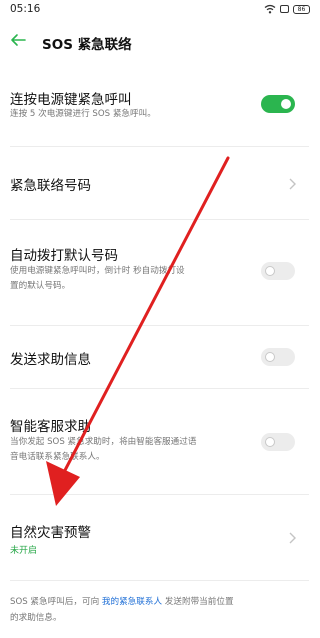  What do you see at coordinates (155, 610) in the screenshot?
I see `footer-note: SOS 紧急呼叫后，可向 我的紧急联系人 发送附带当前位置 的求助信息。` at bounding box center [155, 610].